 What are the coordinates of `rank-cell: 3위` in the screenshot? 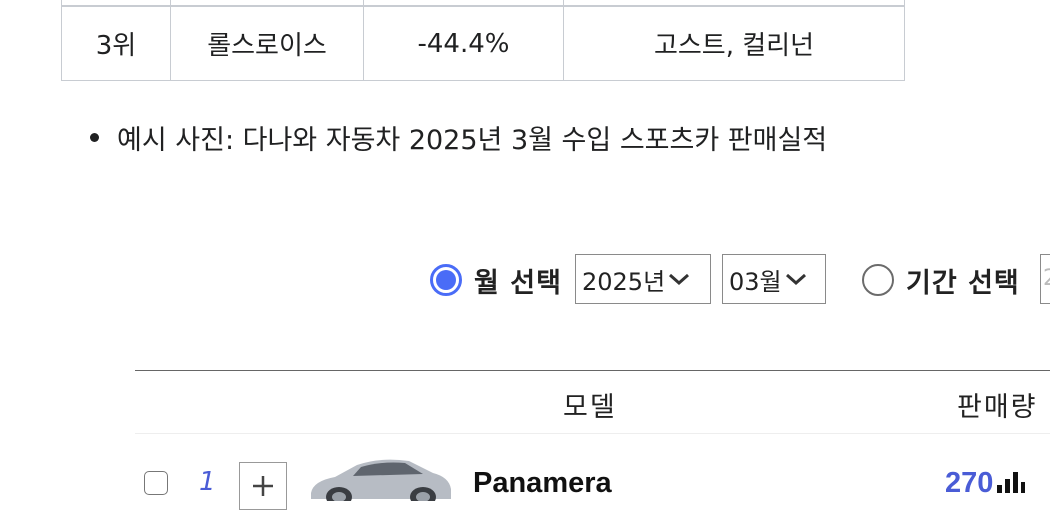 It's located at (116, 43).